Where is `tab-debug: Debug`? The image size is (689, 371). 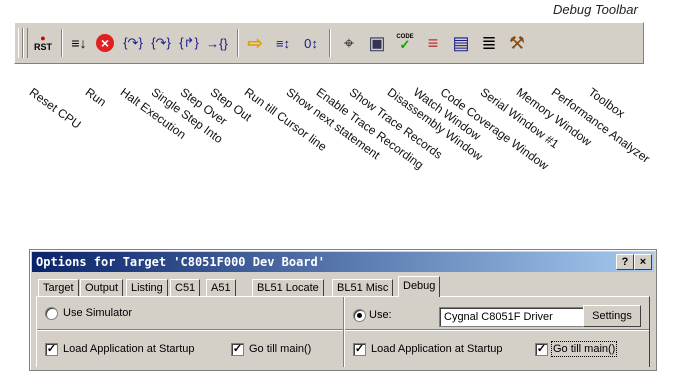 tab-debug: Debug is located at coordinates (419, 286).